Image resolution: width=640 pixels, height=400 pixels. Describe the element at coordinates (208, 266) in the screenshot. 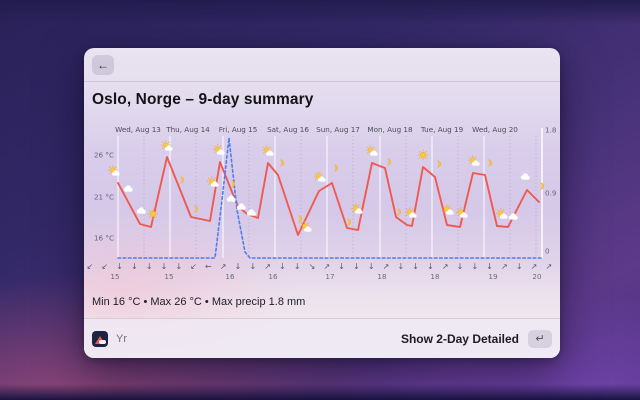

I see `wind-arrow-icon: ←` at that location.